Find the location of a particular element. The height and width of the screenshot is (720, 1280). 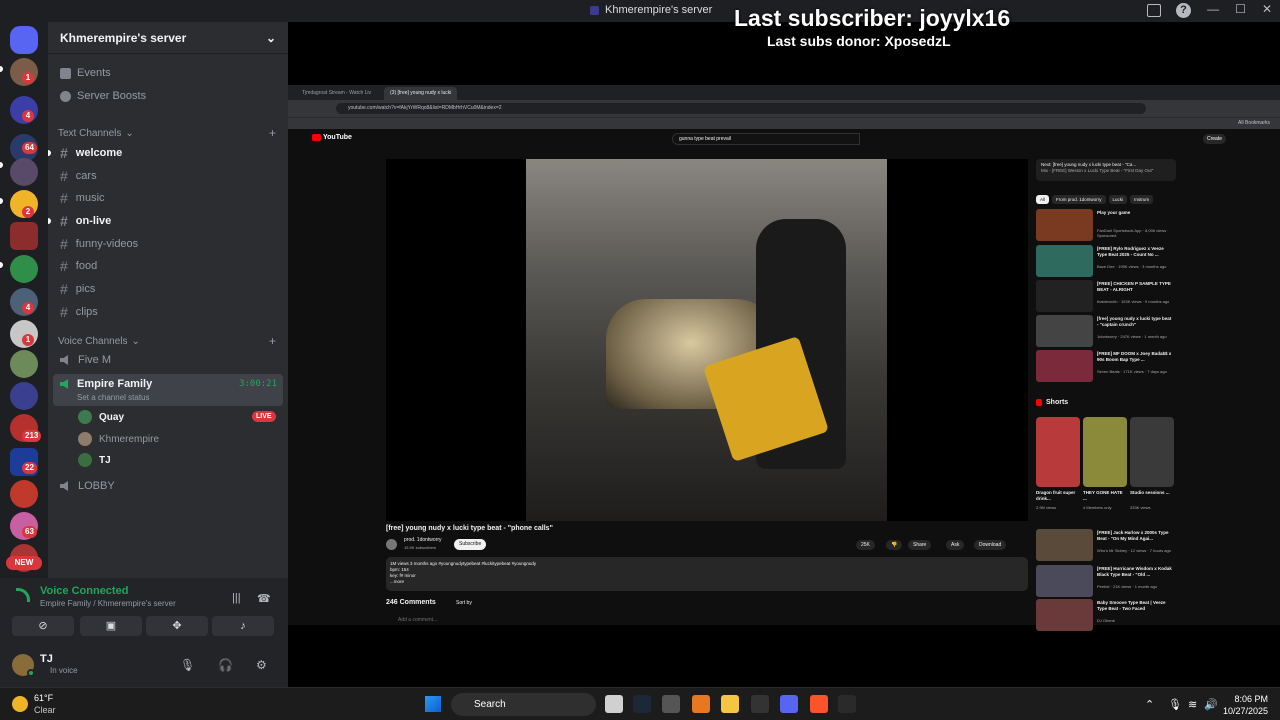

voice-member-khmerempire: Khmerempire is located at coordinates (118, 439).